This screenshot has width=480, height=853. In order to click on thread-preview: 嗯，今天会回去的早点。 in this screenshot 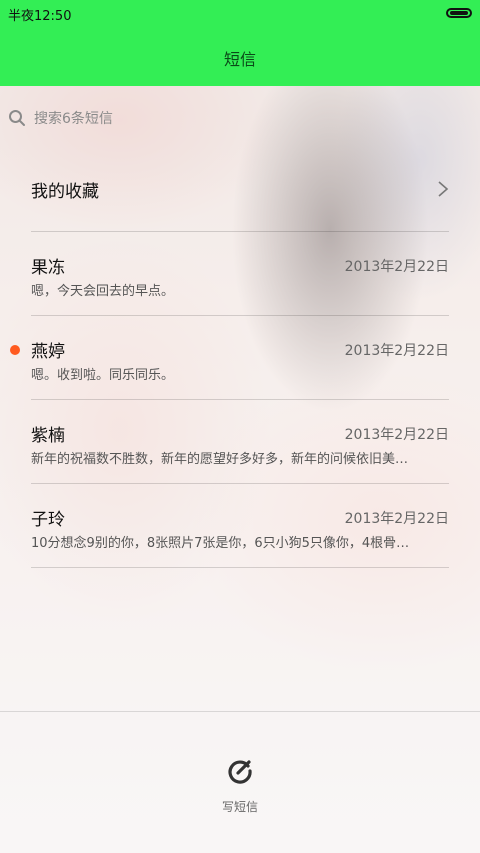, I will do `click(103, 291)`.